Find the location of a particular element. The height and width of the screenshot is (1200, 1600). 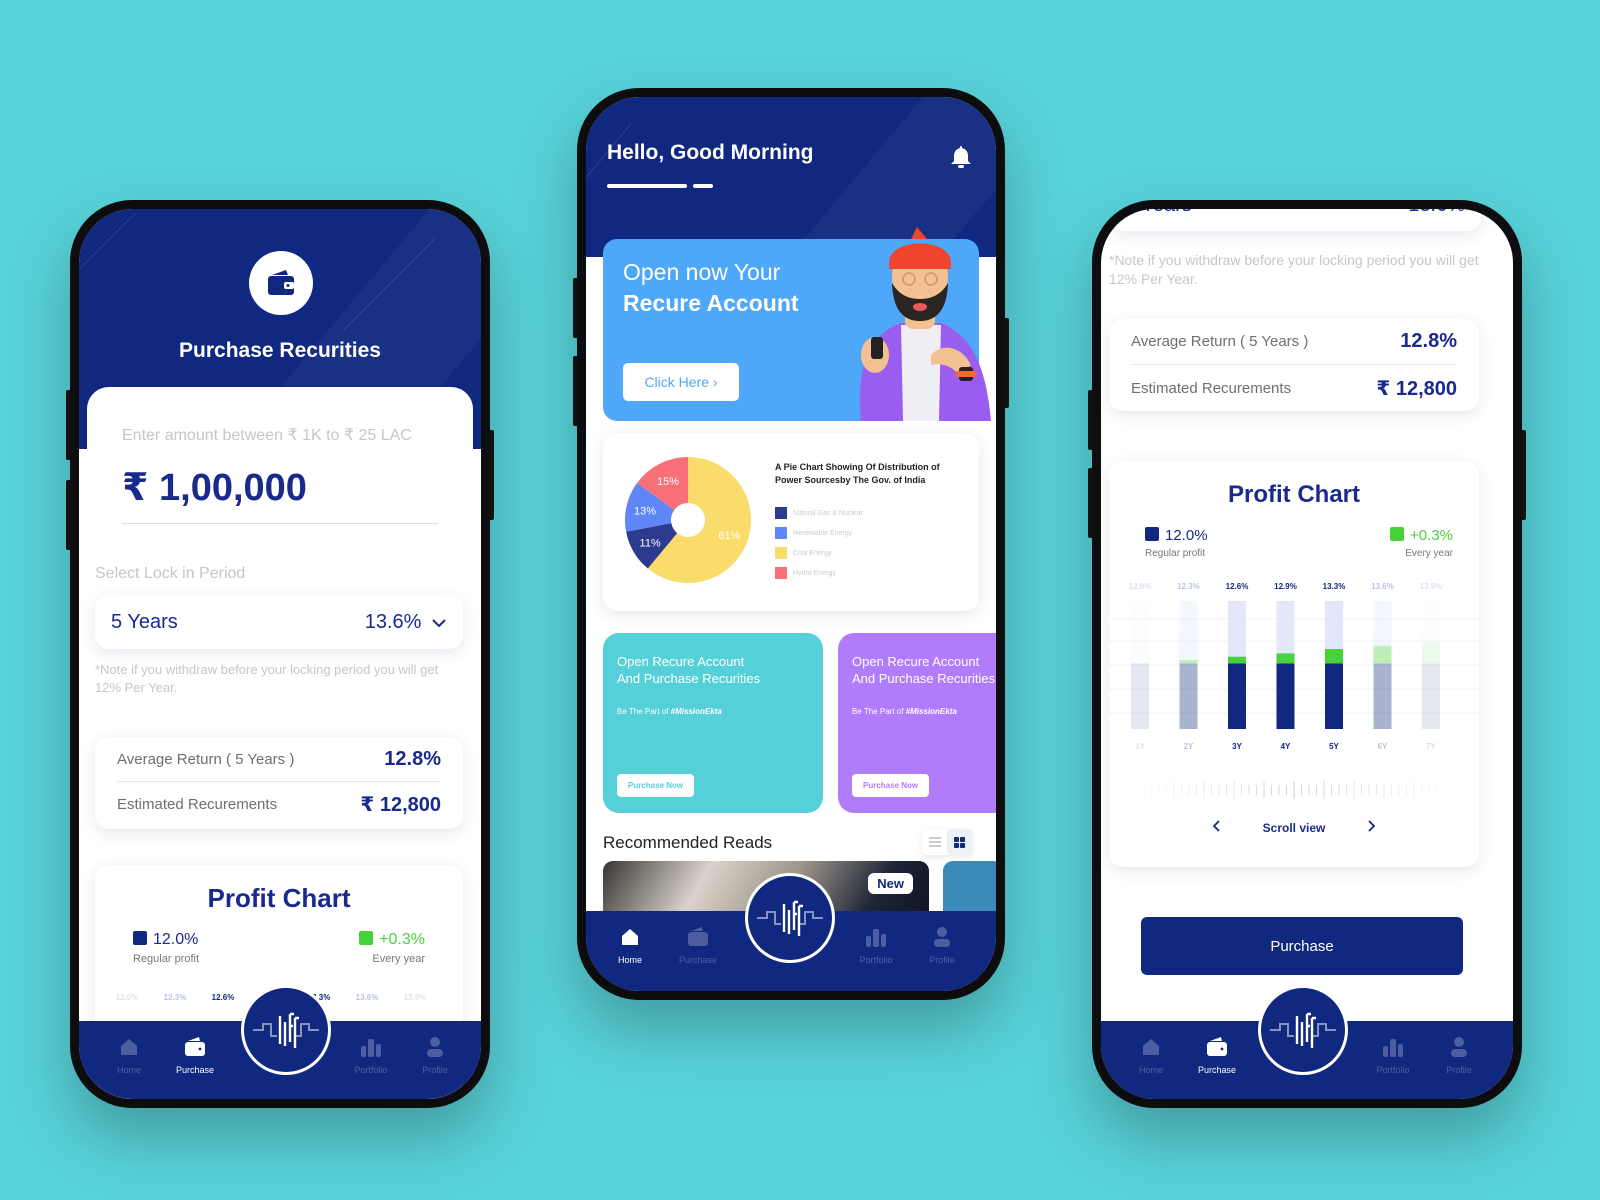

estimated-label: Estimated Recurements is located at coordinates (197, 804).